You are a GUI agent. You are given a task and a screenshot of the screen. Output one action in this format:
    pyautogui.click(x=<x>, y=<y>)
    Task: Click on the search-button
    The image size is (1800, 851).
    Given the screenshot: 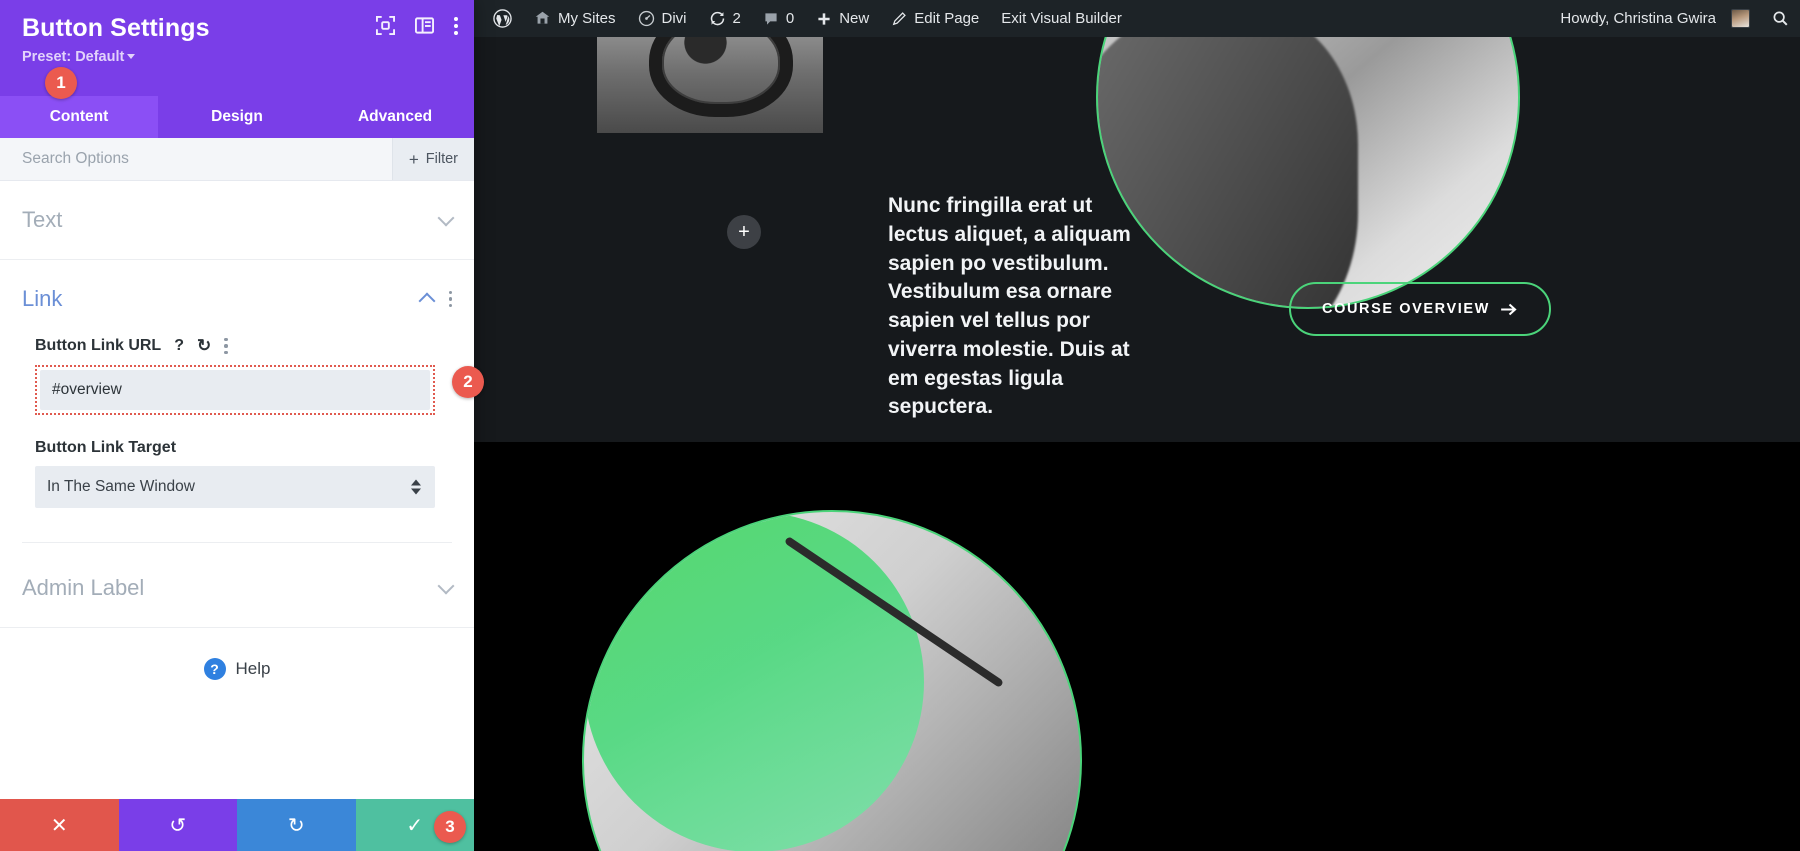 What is the action you would take?
    pyautogui.click(x=1780, y=18)
    